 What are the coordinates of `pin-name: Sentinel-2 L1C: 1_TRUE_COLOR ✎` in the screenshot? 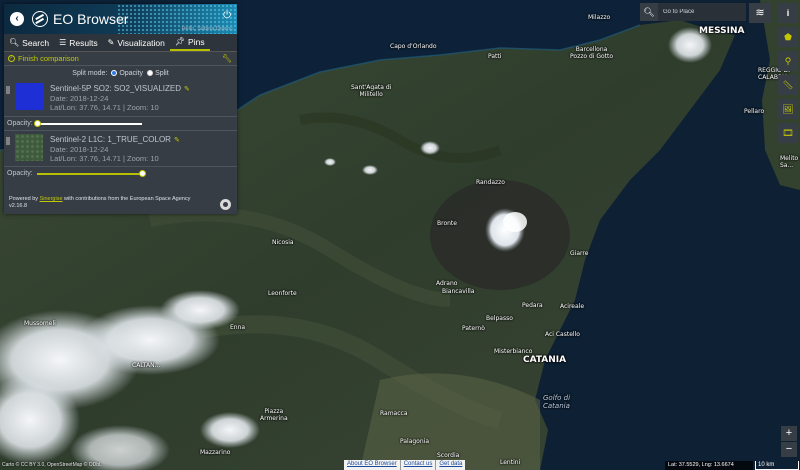 It's located at (115, 139).